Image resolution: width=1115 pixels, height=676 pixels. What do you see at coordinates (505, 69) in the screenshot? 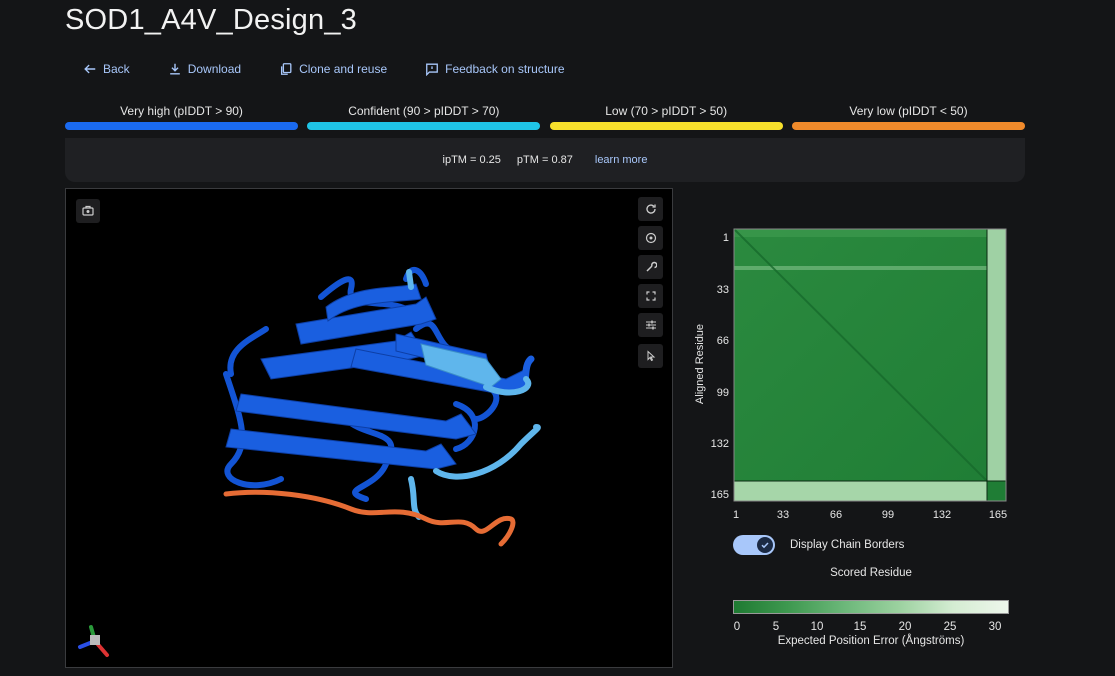
I see `feedback-label: Feedback on structure` at bounding box center [505, 69].